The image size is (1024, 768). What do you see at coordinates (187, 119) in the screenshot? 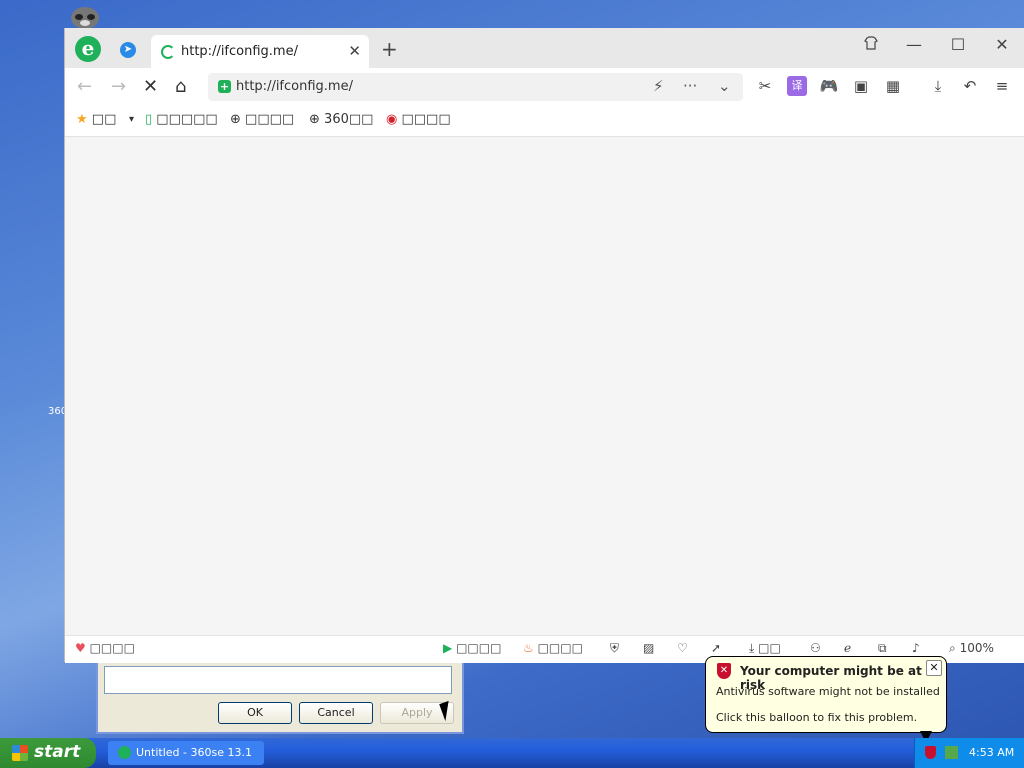
I see `favorite-label: □□□□□` at bounding box center [187, 119].